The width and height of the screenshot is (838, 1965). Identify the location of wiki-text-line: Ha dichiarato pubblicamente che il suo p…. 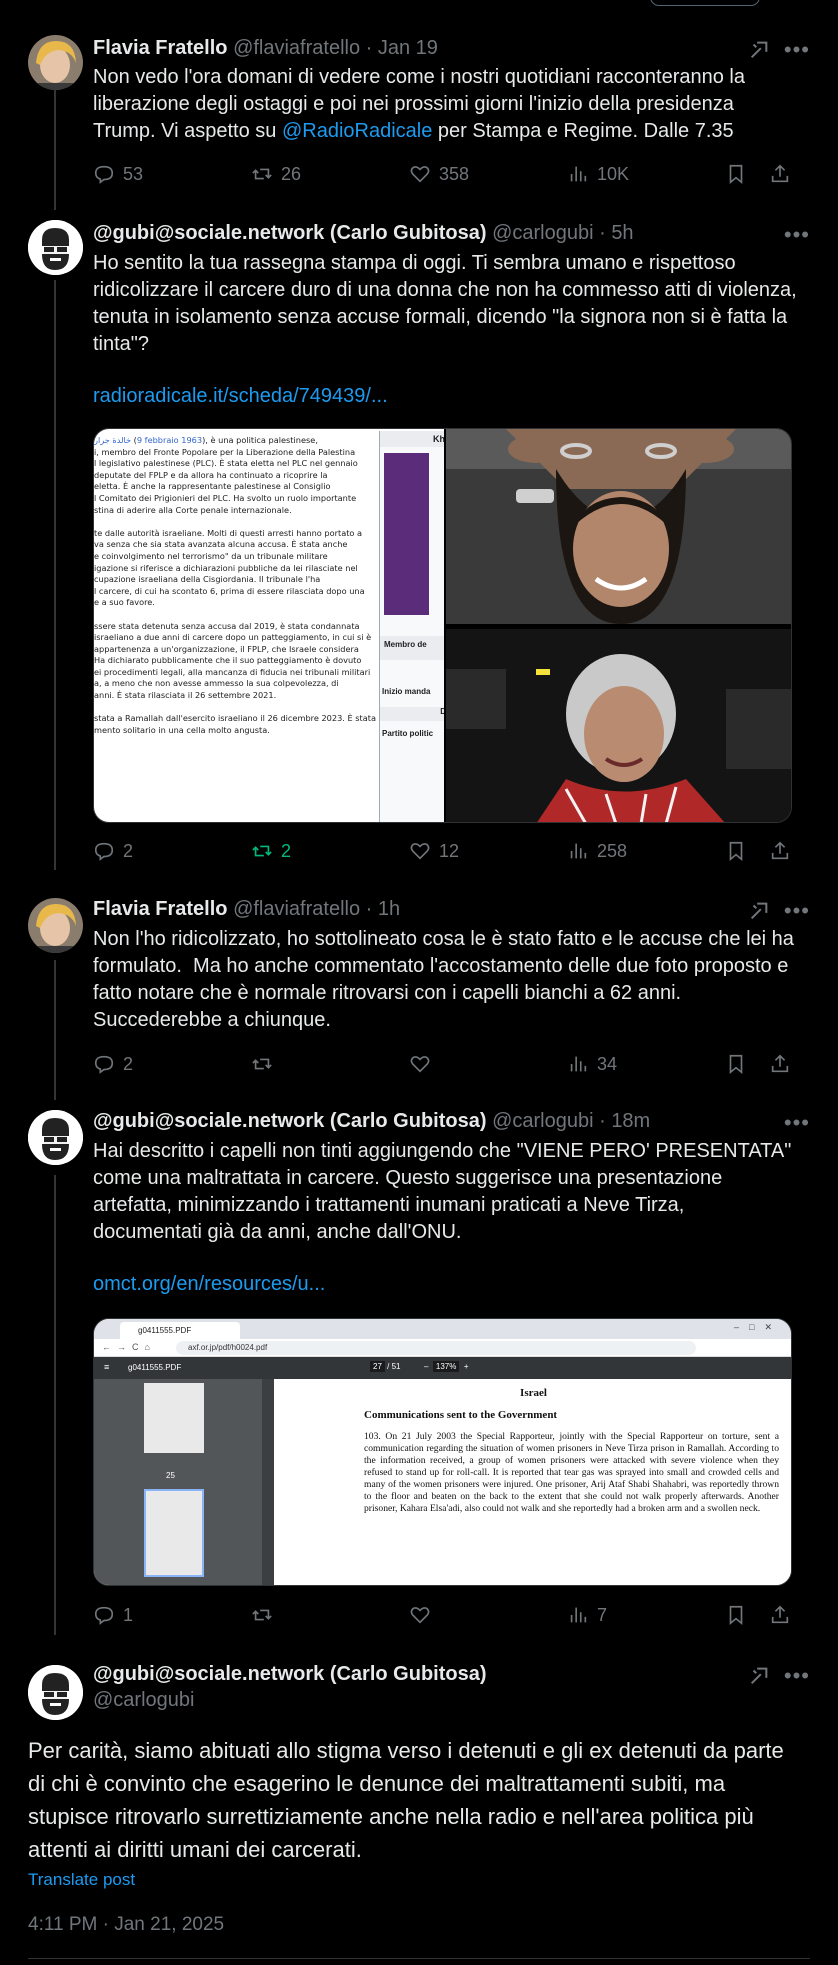
(228, 660).